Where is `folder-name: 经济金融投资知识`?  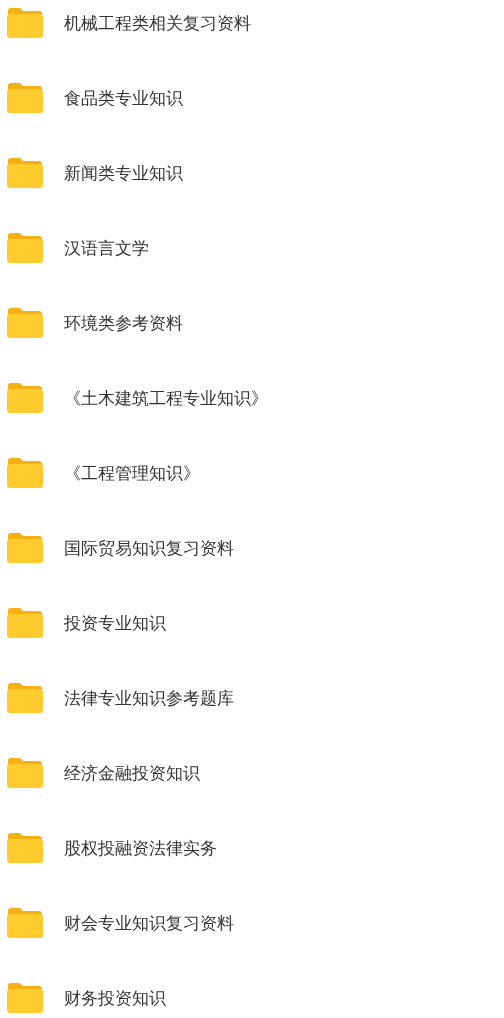
folder-name: 经济金融投资知识 is located at coordinates (132, 773).